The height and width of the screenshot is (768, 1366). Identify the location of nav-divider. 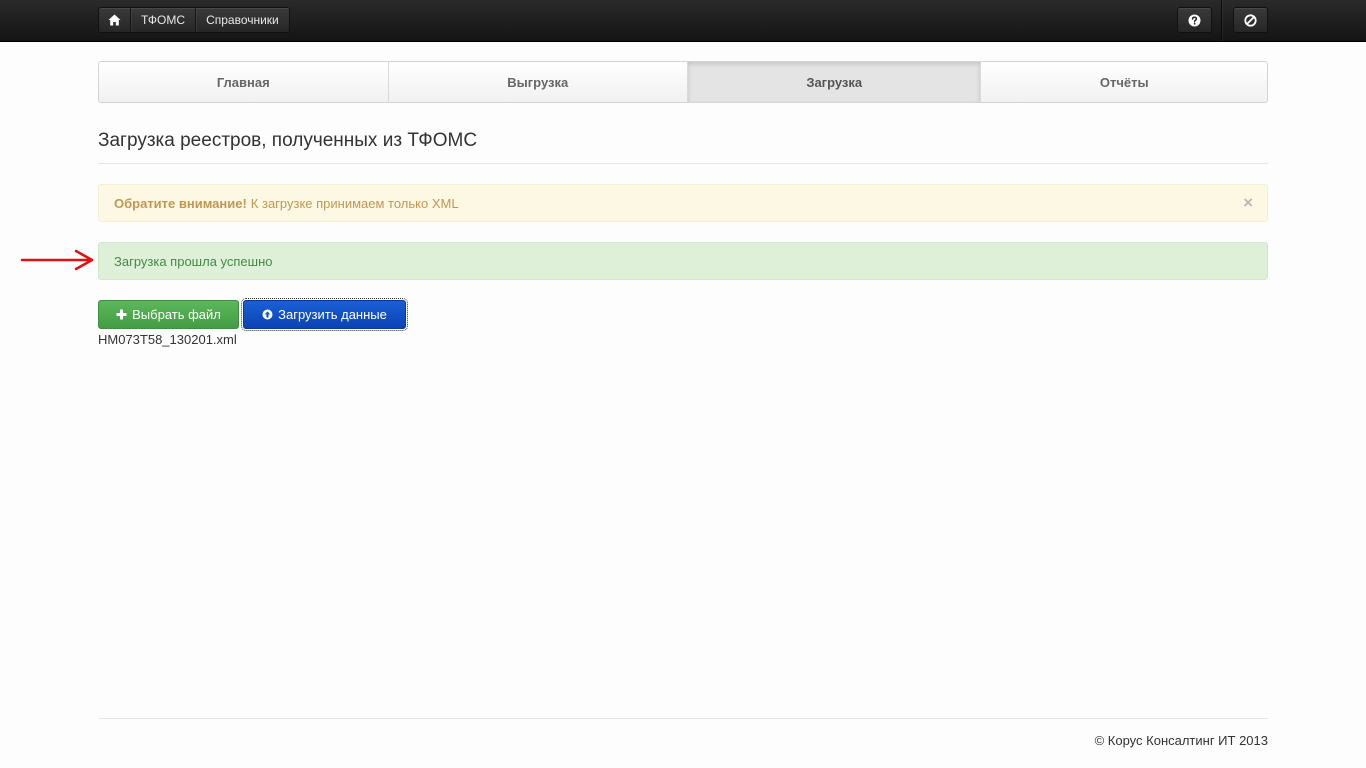
(1221, 21).